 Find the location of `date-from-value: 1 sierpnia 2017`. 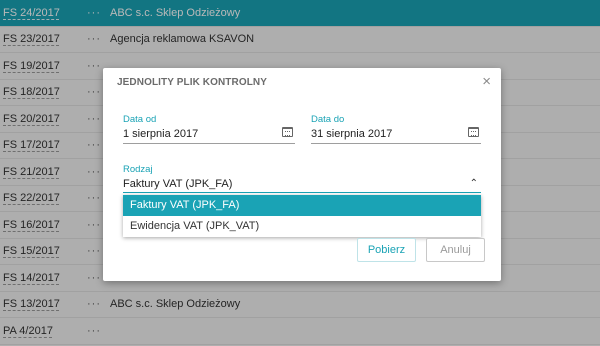

date-from-value: 1 sierpnia 2017 is located at coordinates (209, 134).